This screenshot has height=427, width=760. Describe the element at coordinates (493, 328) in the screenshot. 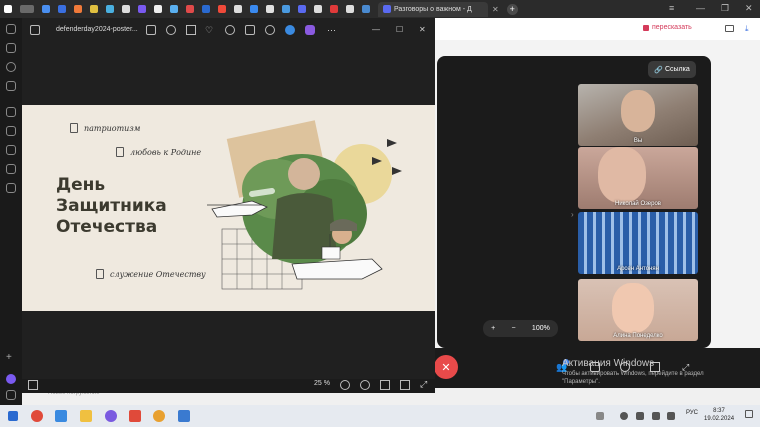

I see `zoom-in-button: +` at that location.